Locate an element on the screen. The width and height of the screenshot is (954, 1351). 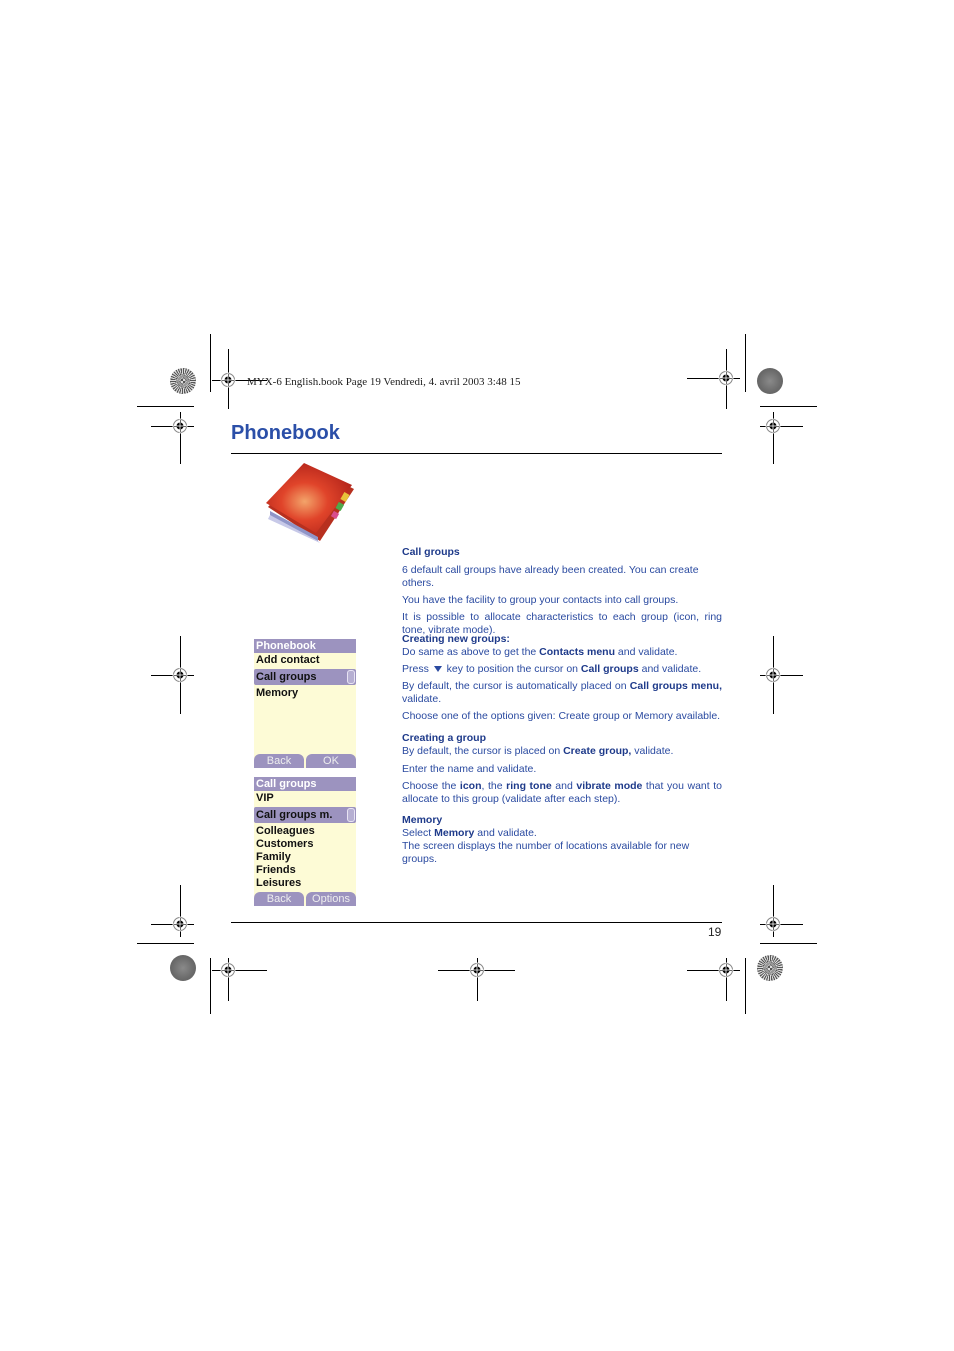
section-heading: Memory is located at coordinates (422, 820).